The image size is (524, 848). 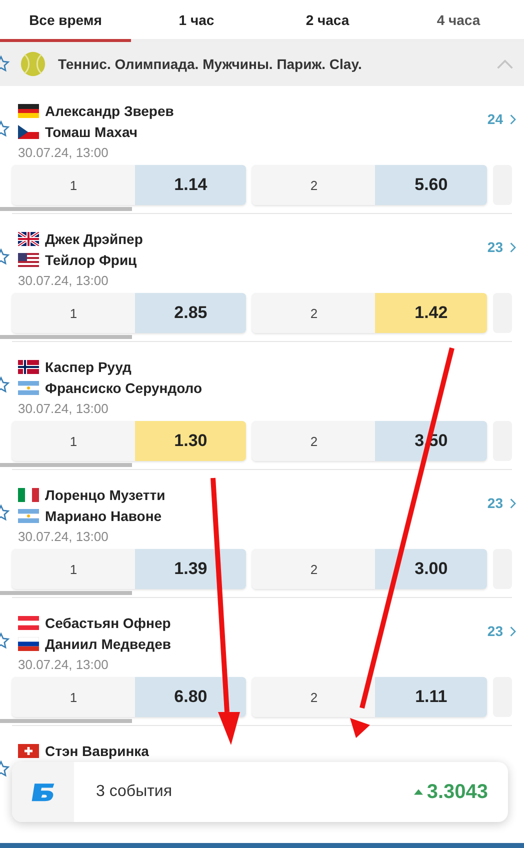 I want to click on odds-button: 2 1.42, so click(x=369, y=313).